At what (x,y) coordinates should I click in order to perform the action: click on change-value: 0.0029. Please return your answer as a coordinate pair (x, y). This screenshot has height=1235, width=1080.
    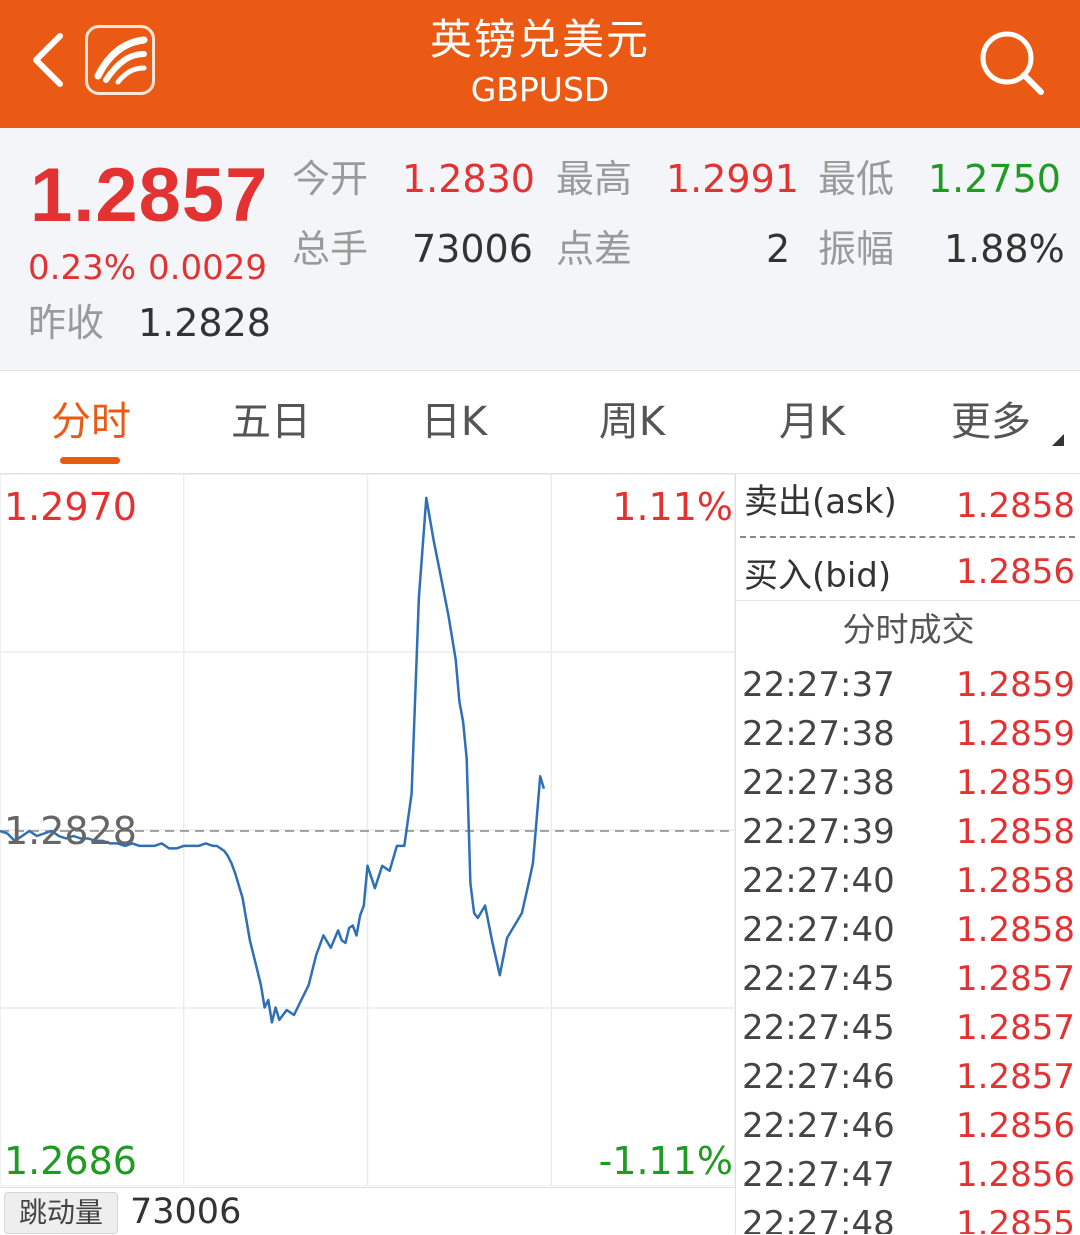
    Looking at the image, I should click on (207, 268).